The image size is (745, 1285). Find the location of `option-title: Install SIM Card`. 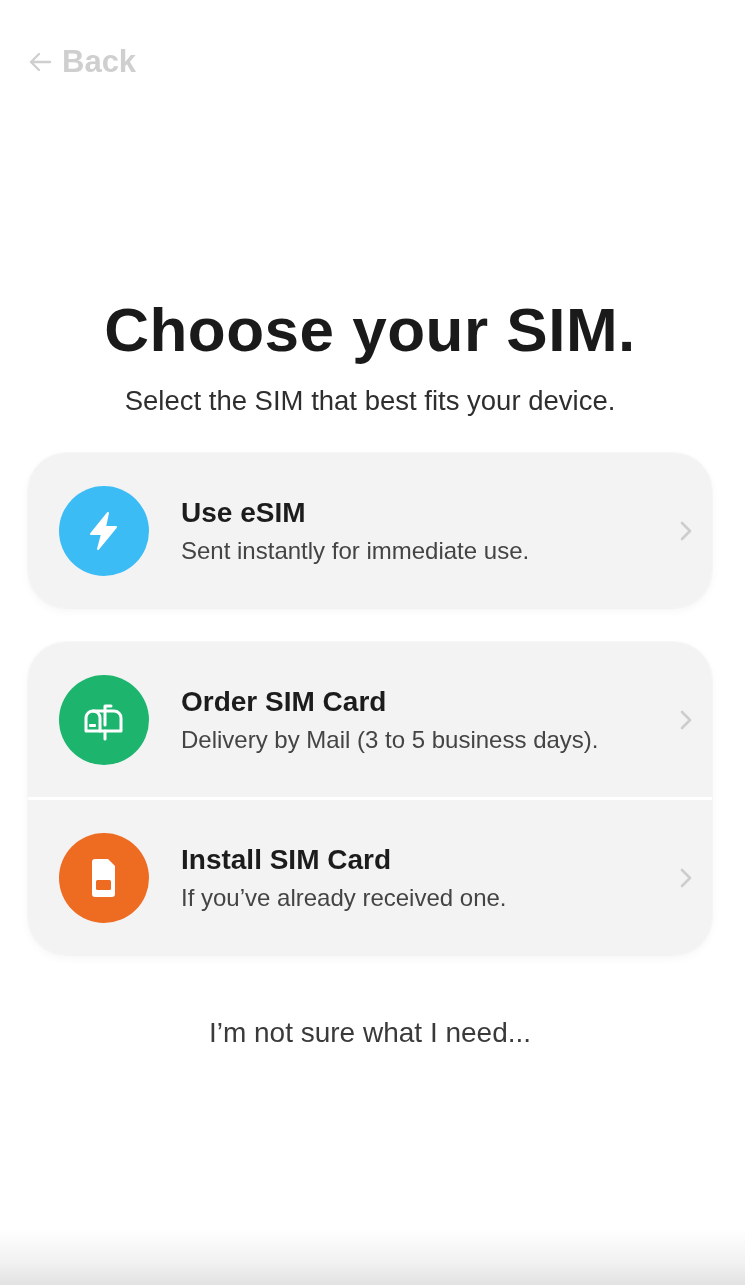

option-title: Install SIM Card is located at coordinates (287, 859).